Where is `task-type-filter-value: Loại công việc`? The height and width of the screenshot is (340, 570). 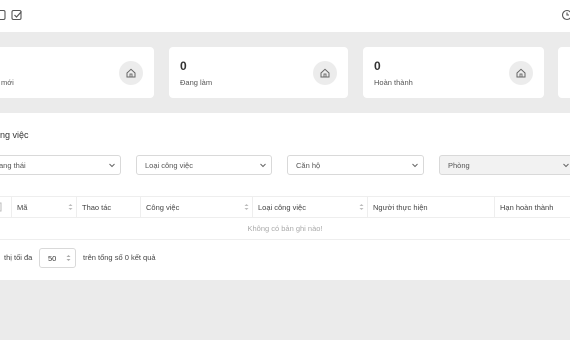
task-type-filter-value: Loại công việc is located at coordinates (169, 165).